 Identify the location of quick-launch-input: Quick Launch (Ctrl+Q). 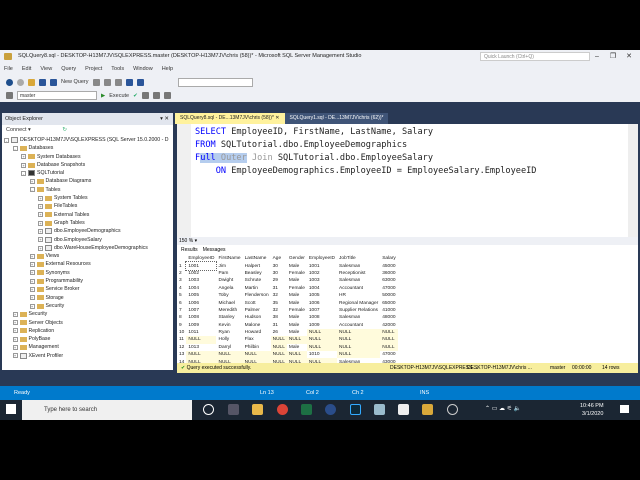
(535, 56).